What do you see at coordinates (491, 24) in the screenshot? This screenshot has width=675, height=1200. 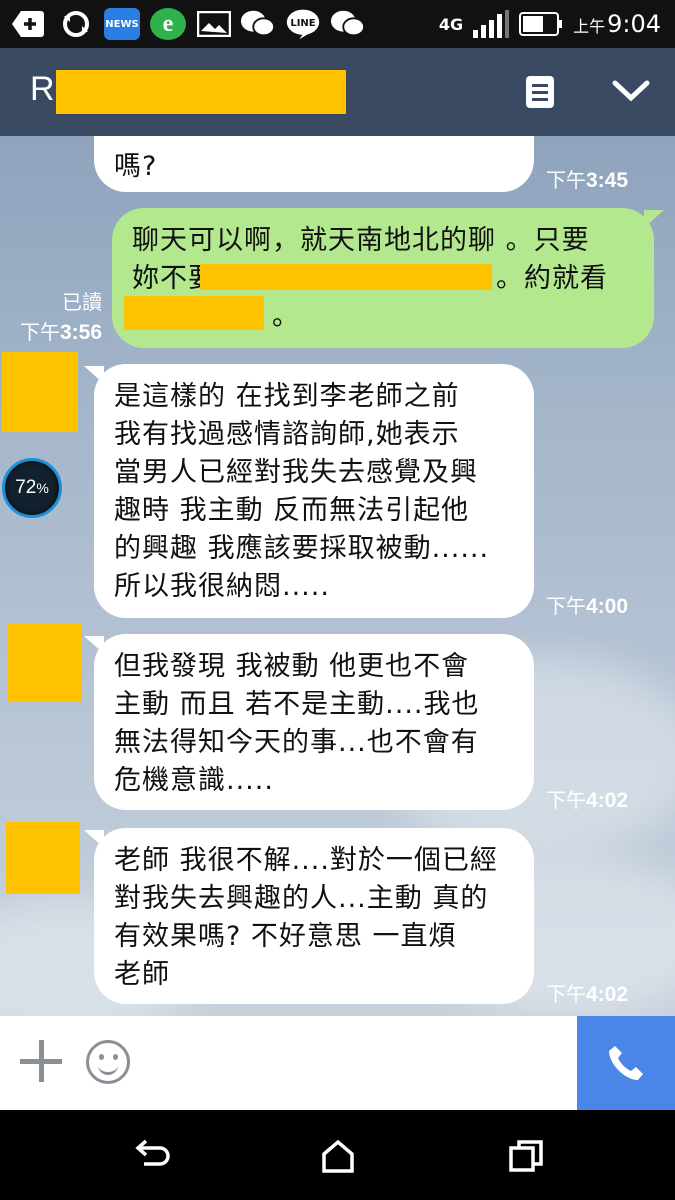 I see `signal-icon` at bounding box center [491, 24].